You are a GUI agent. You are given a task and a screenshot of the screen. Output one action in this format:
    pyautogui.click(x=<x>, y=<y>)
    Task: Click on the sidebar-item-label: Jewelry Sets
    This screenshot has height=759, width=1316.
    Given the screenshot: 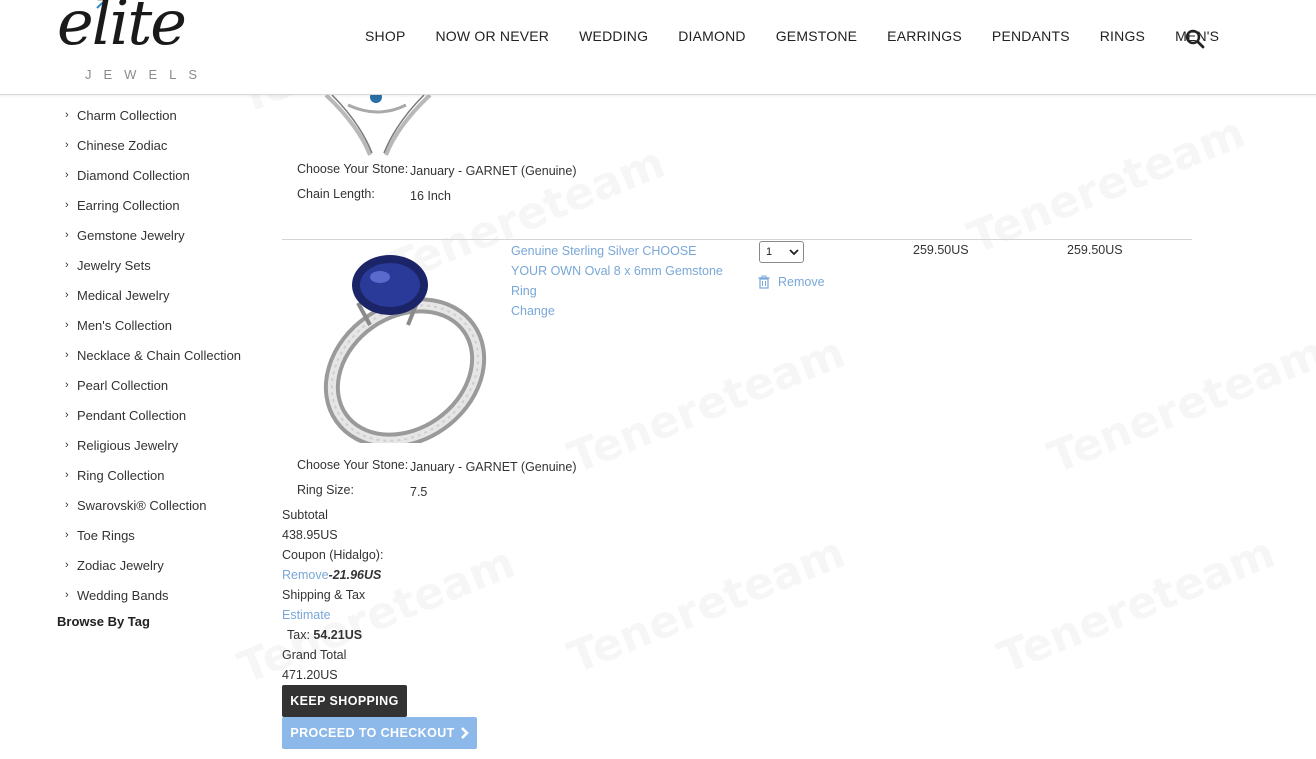 What is the action you would take?
    pyautogui.click(x=114, y=265)
    